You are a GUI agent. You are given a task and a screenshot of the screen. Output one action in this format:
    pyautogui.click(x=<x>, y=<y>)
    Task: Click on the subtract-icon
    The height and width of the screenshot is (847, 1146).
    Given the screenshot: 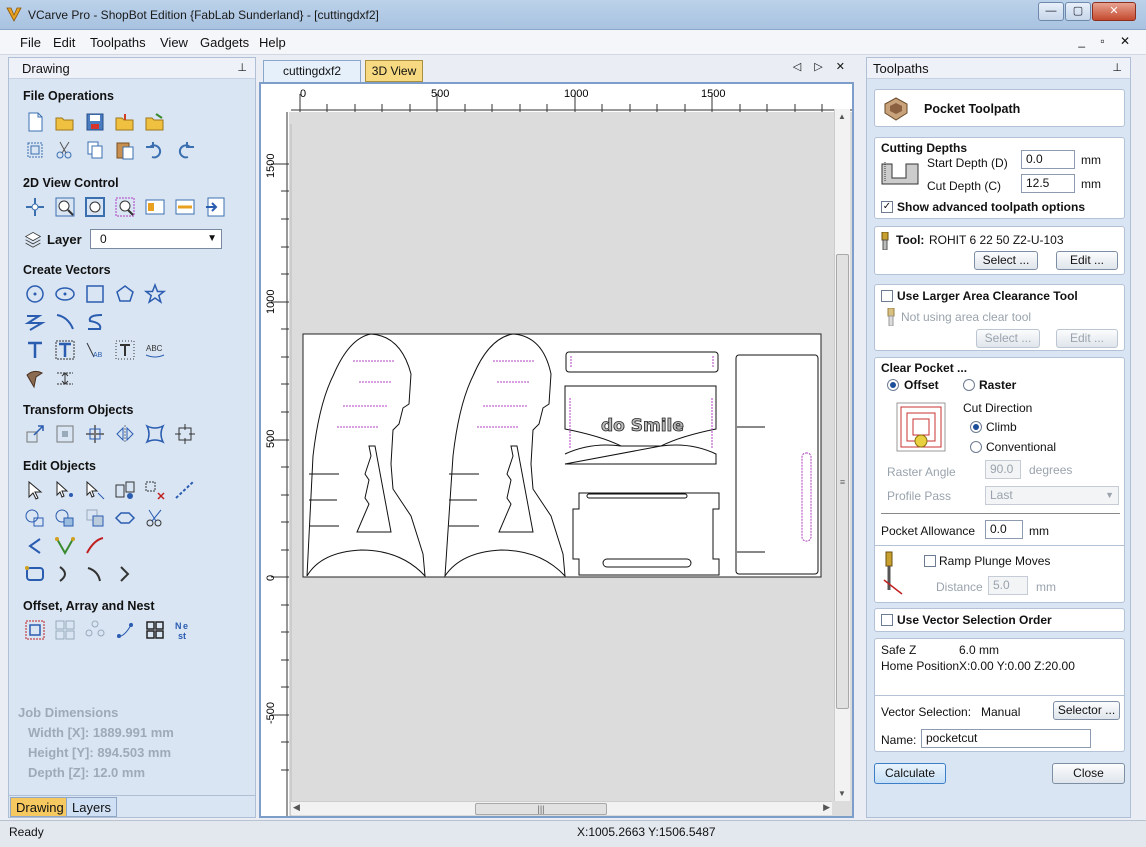 What is the action you would take?
    pyautogui.click(x=65, y=518)
    